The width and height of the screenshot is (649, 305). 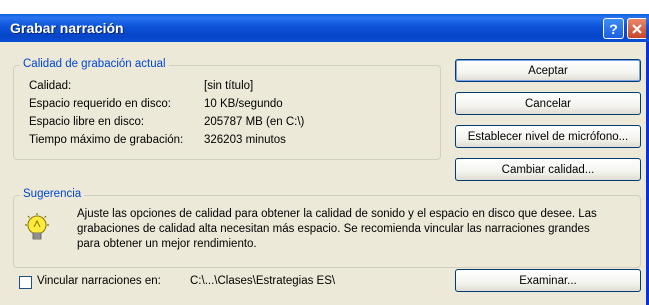 What do you see at coordinates (167, 244) in the screenshot?
I see `tip-text-line3: para obtener un mejor rendimiento.` at bounding box center [167, 244].